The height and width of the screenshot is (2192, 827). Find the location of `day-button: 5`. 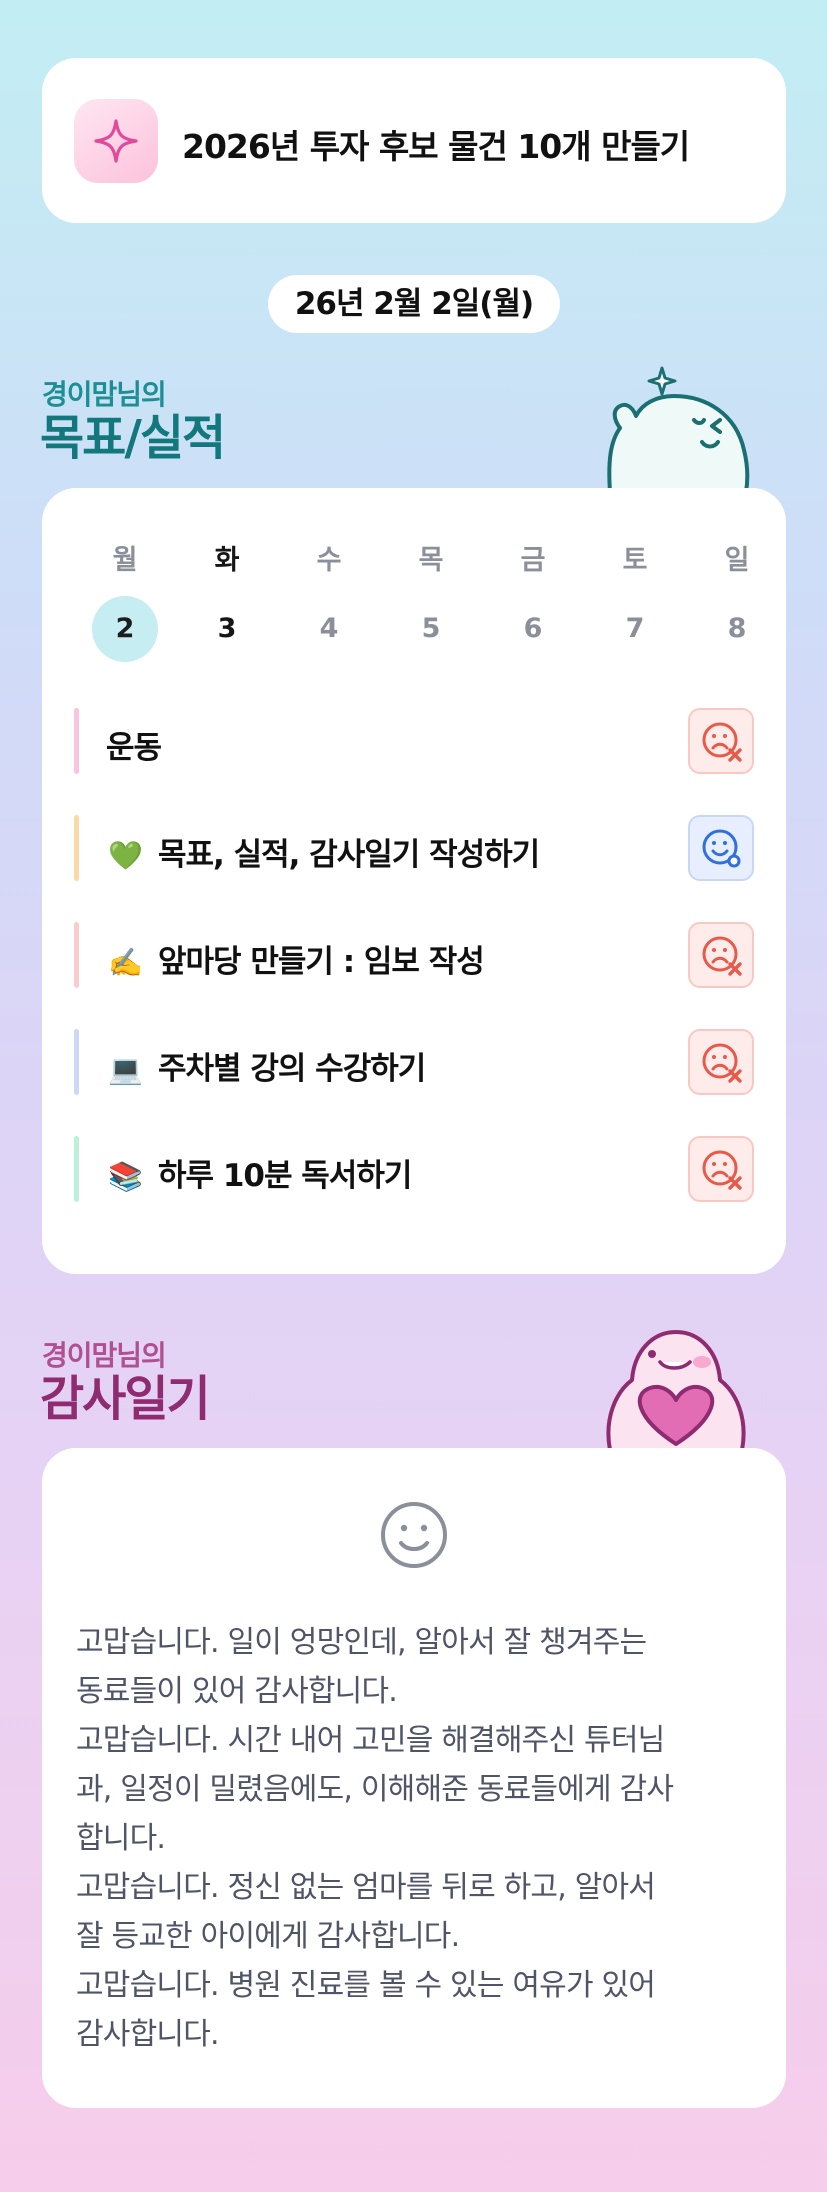

day-button: 5 is located at coordinates (431, 629).